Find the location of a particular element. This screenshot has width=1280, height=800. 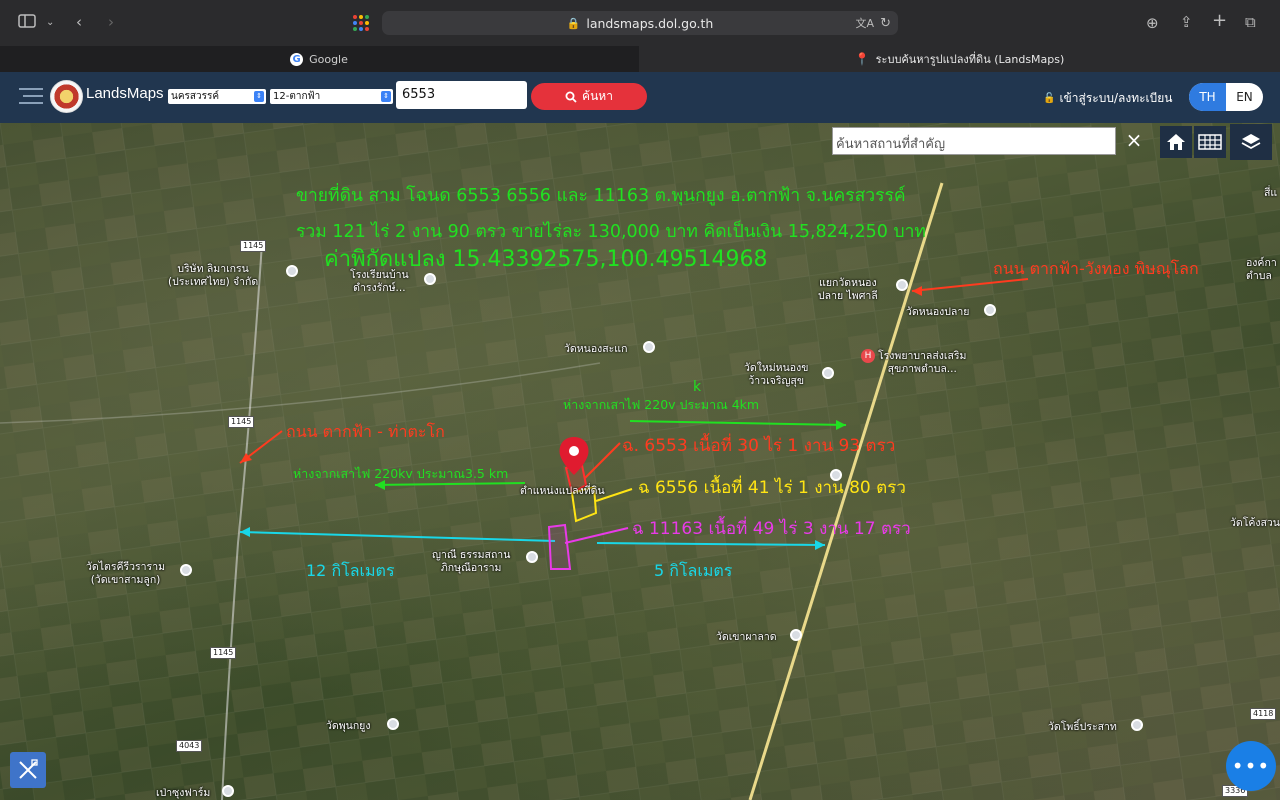

place-label: วัดโค้งสวน is located at coordinates (1255, 523).